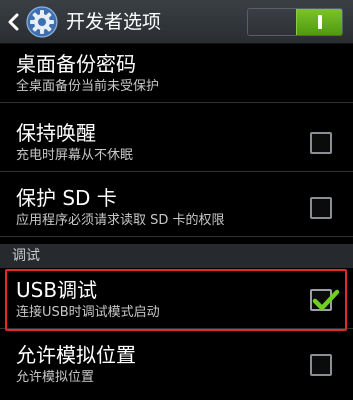  Describe the element at coordinates (76, 355) in the screenshot. I see `list-item-title: 允许模拟位置` at that location.